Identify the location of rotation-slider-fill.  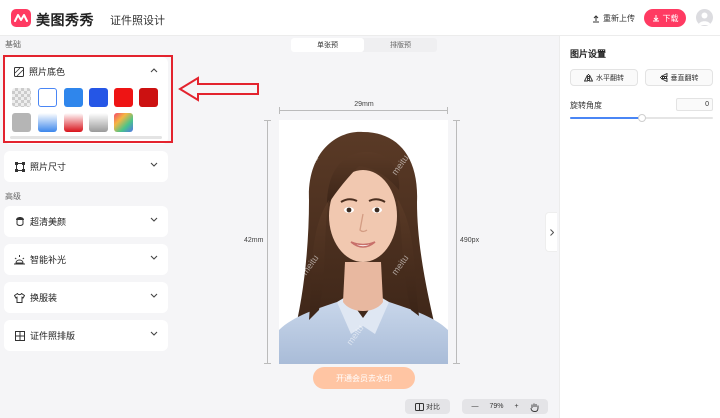
(606, 118).